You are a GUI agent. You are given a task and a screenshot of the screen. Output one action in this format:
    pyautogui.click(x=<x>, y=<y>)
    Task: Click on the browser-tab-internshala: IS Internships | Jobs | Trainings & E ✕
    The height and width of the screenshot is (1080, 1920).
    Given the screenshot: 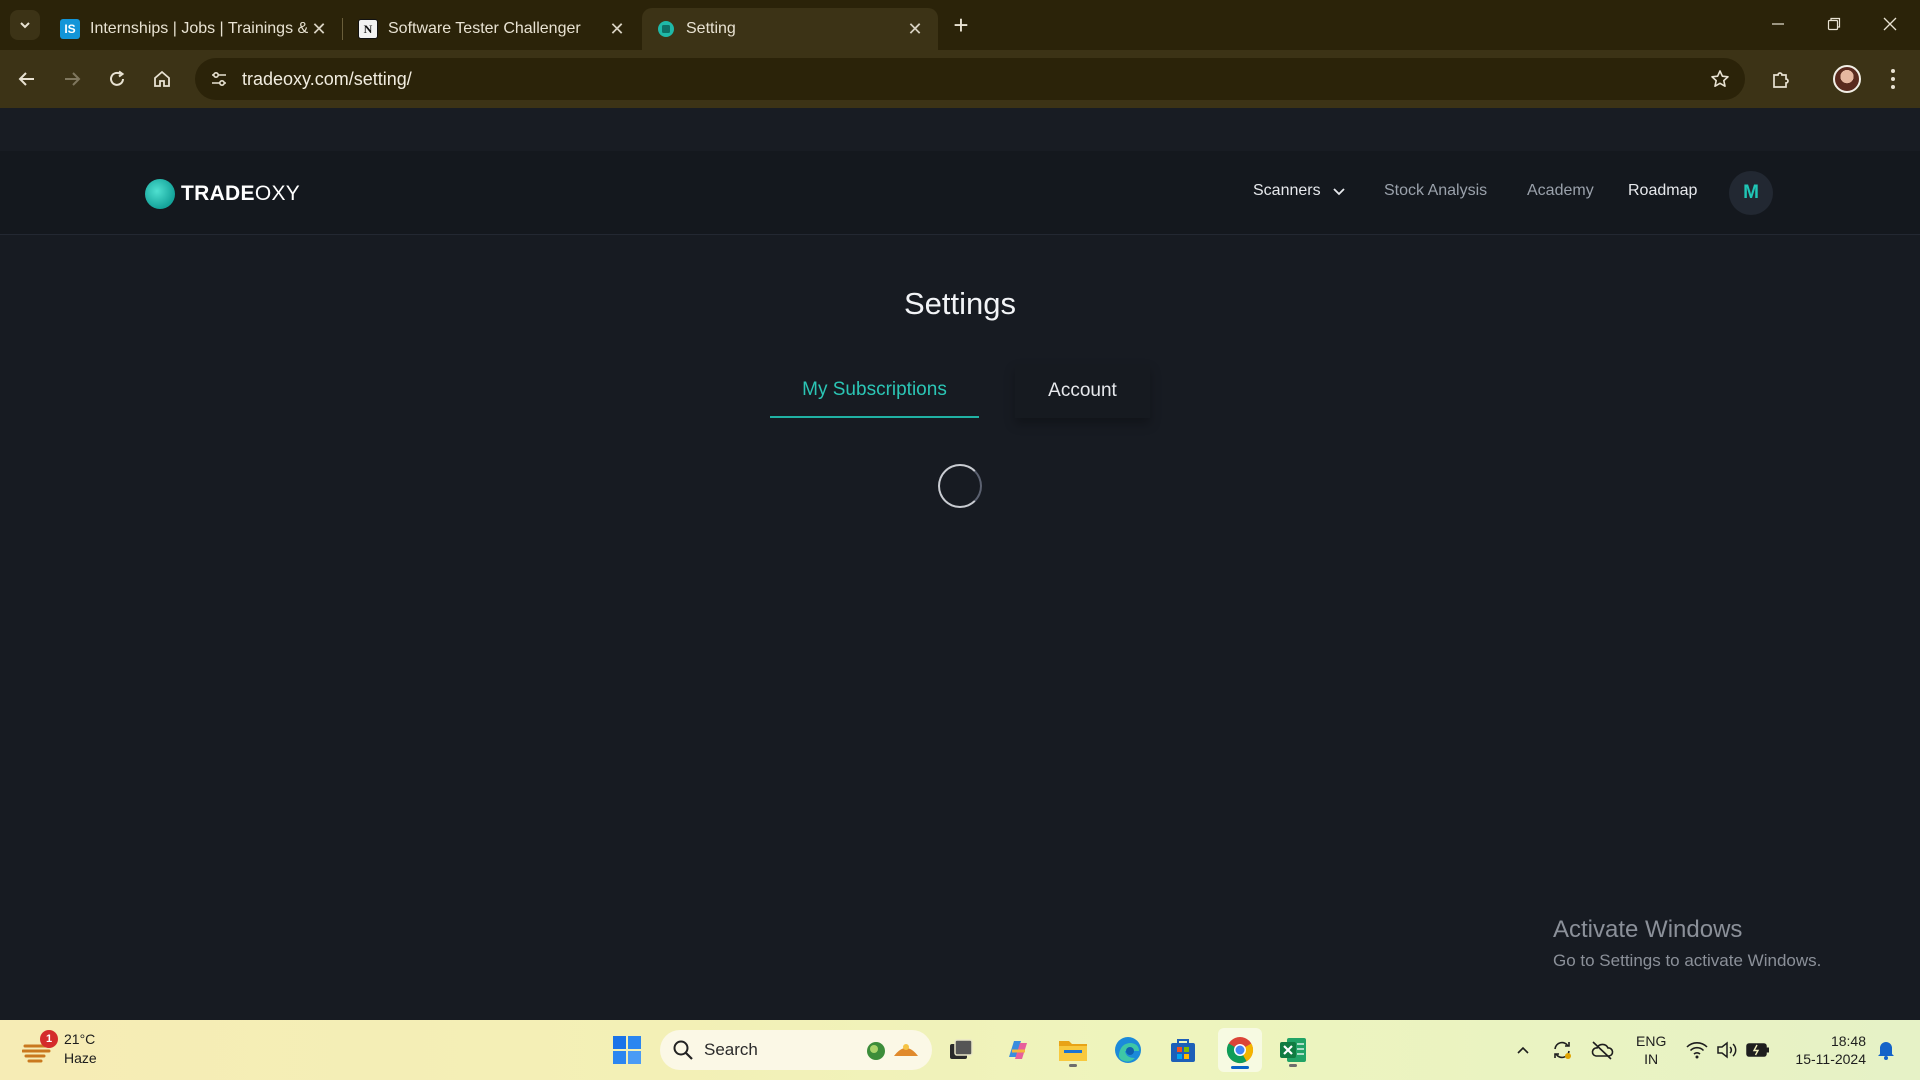 What is the action you would take?
    pyautogui.click(x=194, y=29)
    